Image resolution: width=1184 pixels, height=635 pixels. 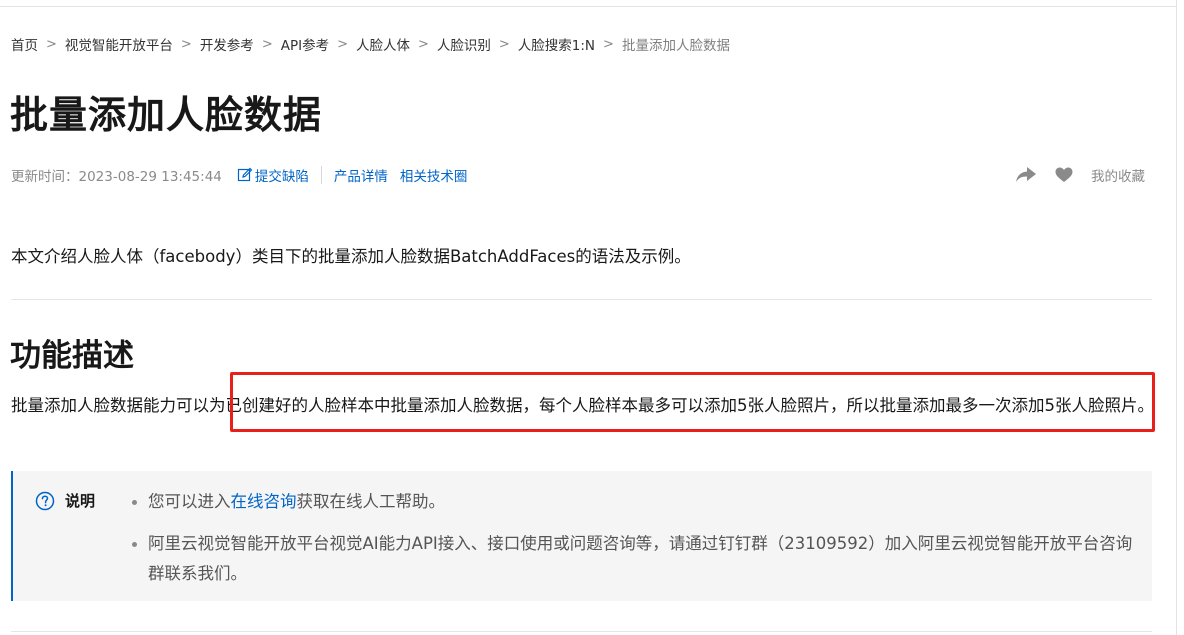 I want to click on note-label: 说明, so click(x=80, y=501).